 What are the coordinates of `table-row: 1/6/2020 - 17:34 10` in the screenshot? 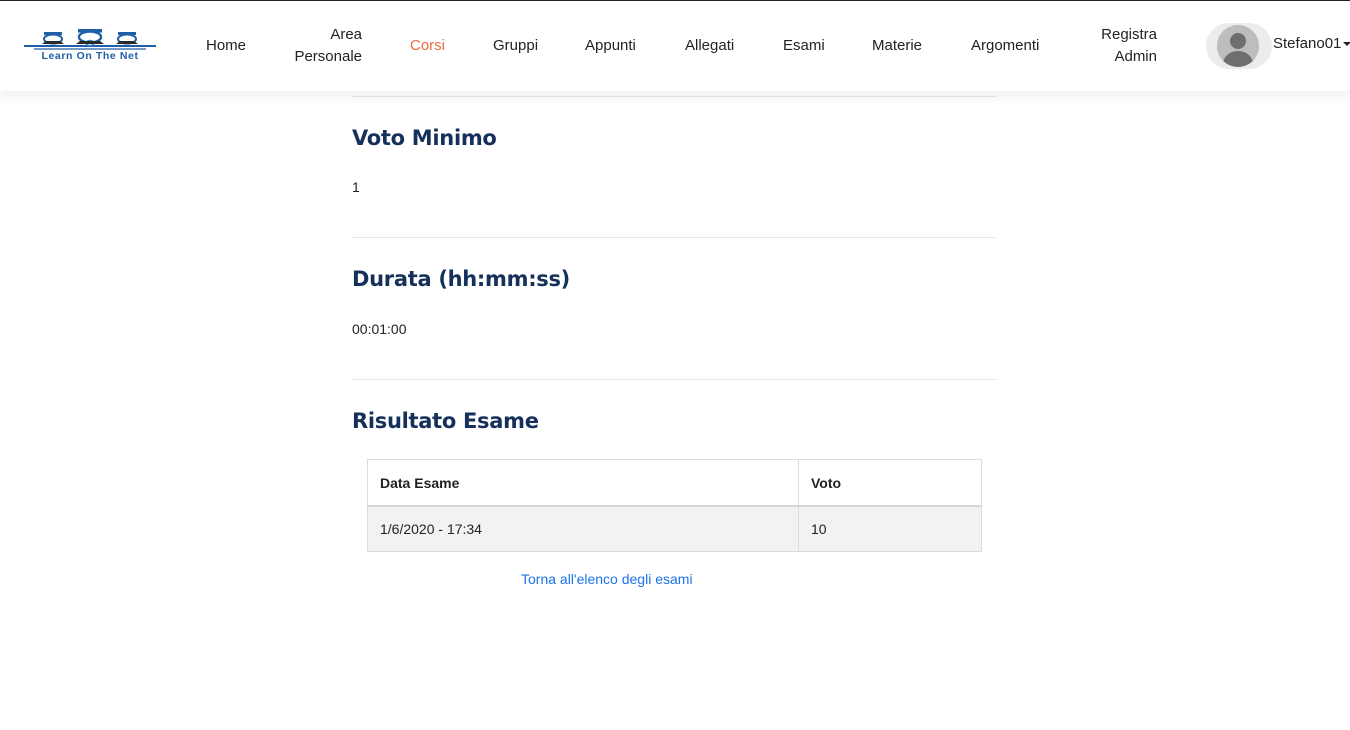 It's located at (674, 528).